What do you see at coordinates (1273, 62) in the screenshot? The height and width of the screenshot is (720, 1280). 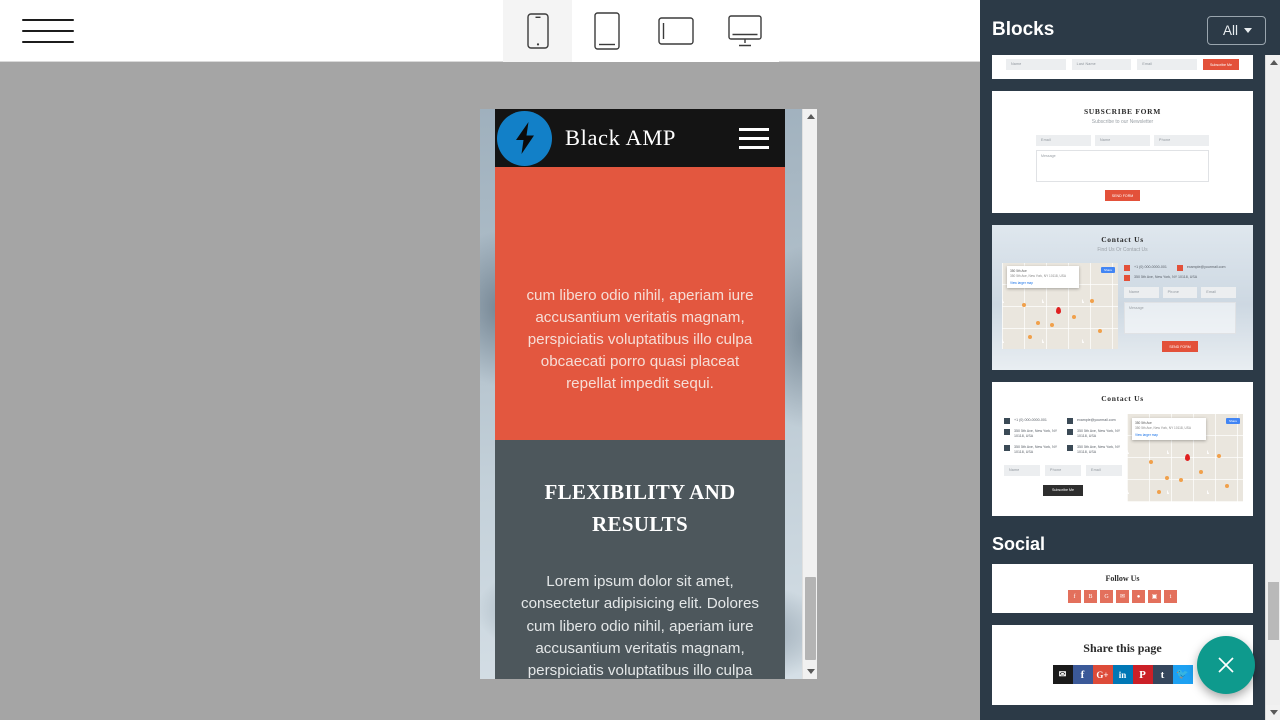 I see `sidebar-scroll-up-icon` at bounding box center [1273, 62].